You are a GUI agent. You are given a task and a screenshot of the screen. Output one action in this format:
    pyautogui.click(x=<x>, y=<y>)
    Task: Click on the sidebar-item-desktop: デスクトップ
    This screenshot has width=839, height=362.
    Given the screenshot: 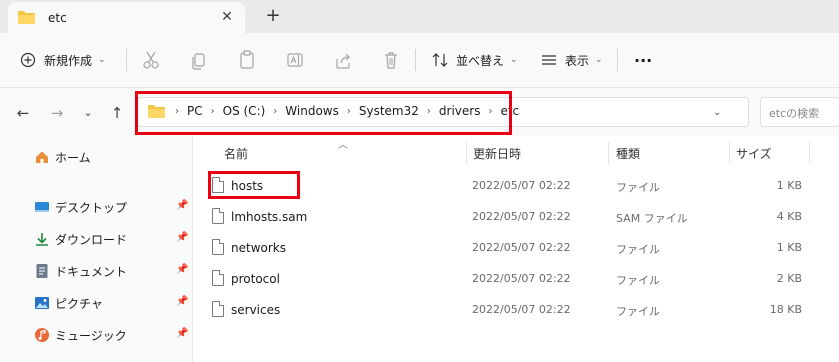 What is the action you would take?
    pyautogui.click(x=80, y=207)
    